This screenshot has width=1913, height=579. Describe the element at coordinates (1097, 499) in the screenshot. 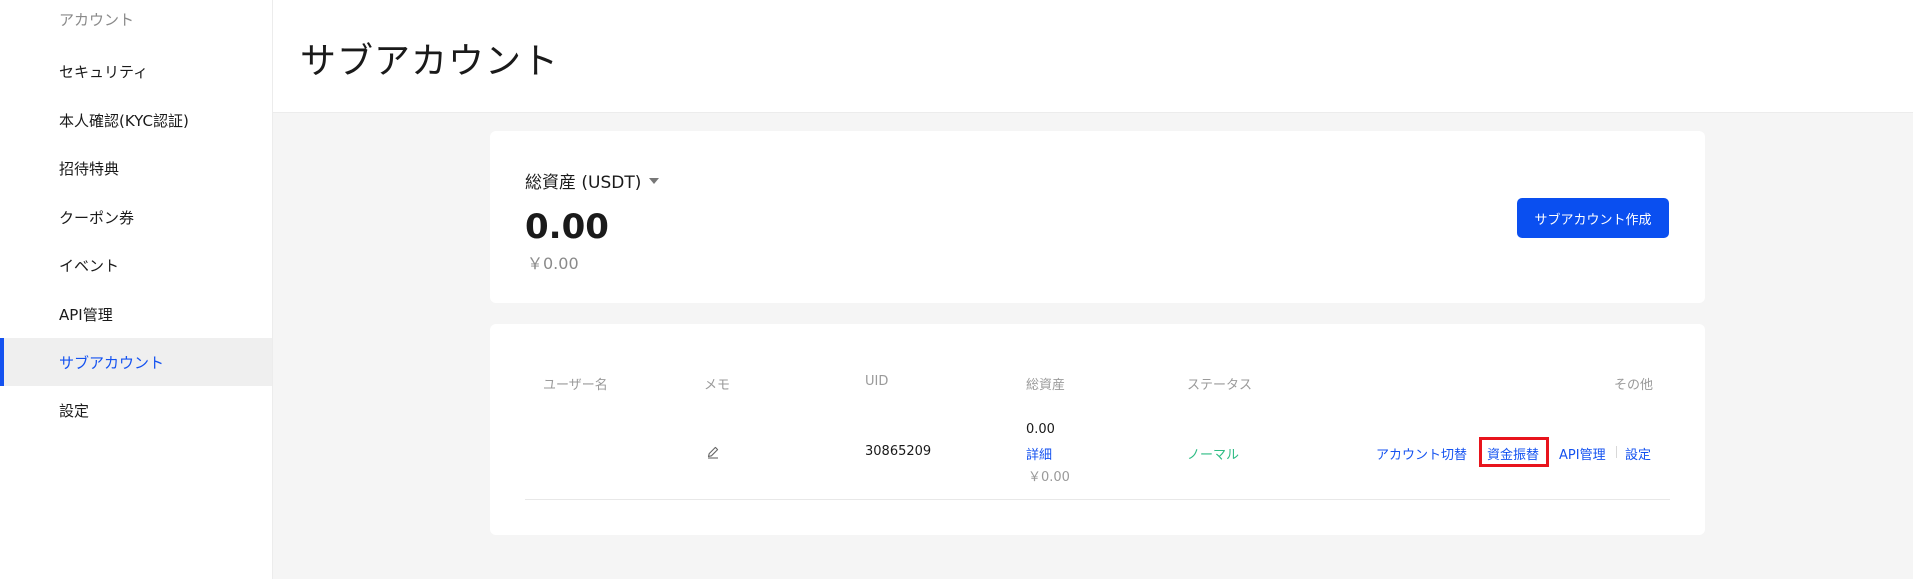

I see `row-divider` at that location.